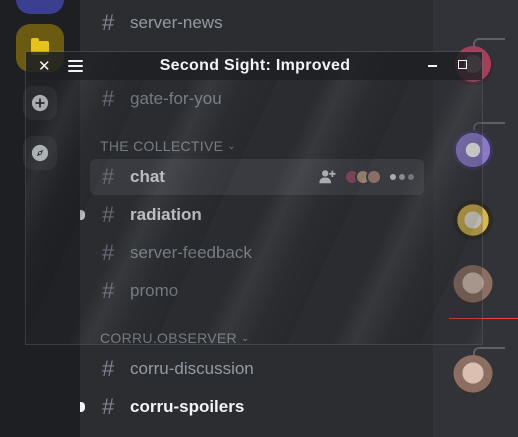 The height and width of the screenshot is (437, 518). Describe the element at coordinates (40, 7) in the screenshot. I see `server-icon` at that location.